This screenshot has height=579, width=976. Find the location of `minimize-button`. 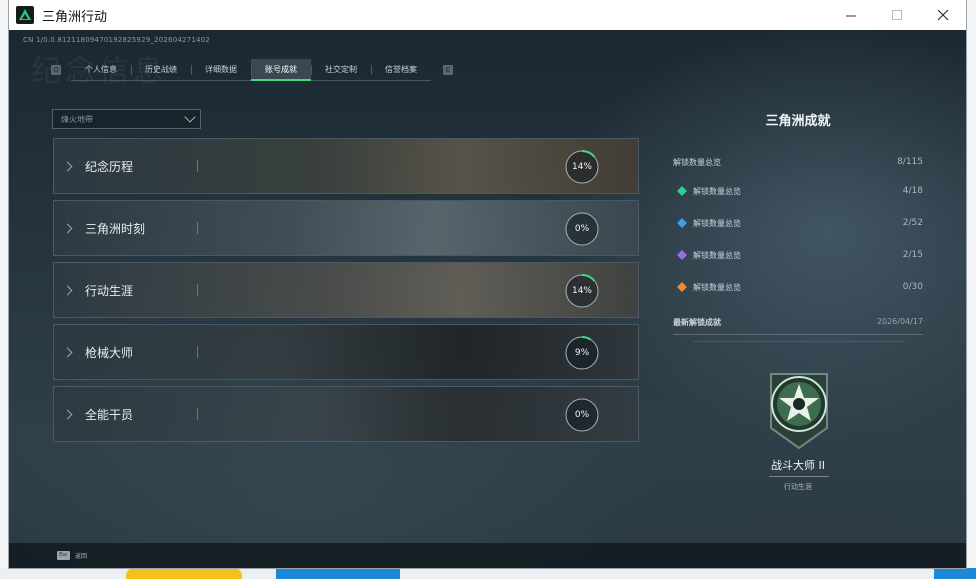

minimize-button is located at coordinates (851, 15).